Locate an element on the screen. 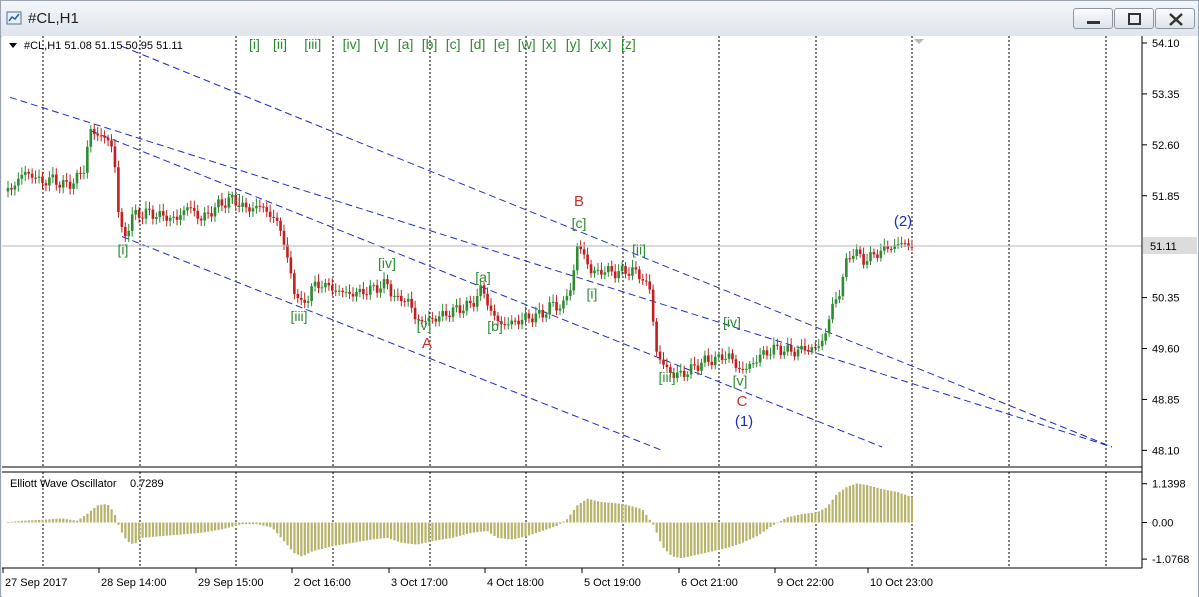  wave-label: [i] is located at coordinates (123, 249).